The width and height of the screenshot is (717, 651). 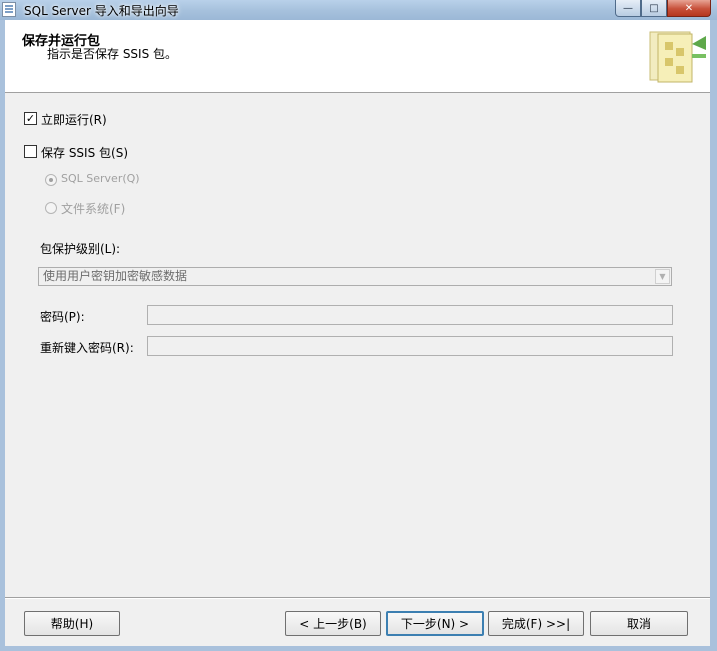 I want to click on cancel-button: 取消, so click(x=639, y=623).